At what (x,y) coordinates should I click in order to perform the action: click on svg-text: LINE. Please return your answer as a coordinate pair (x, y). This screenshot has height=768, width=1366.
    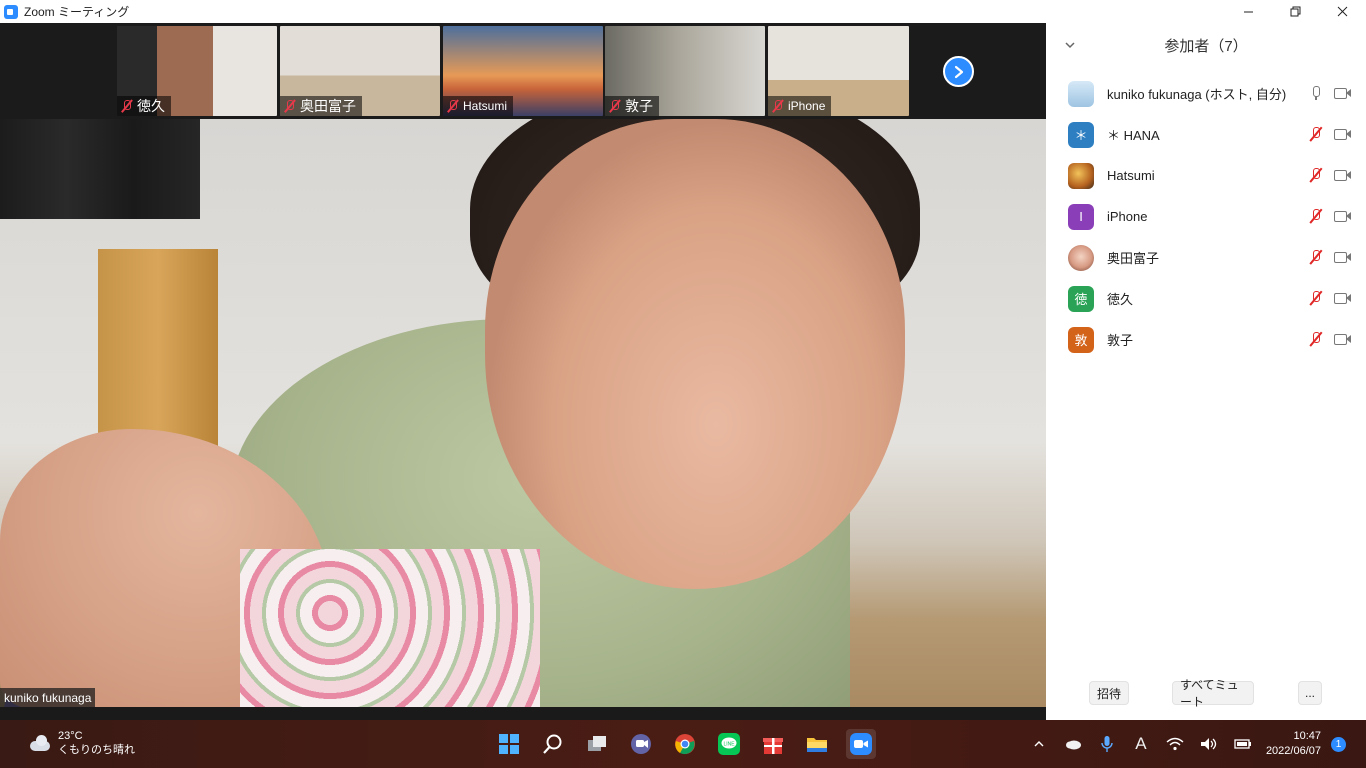
    Looking at the image, I should click on (729, 745).